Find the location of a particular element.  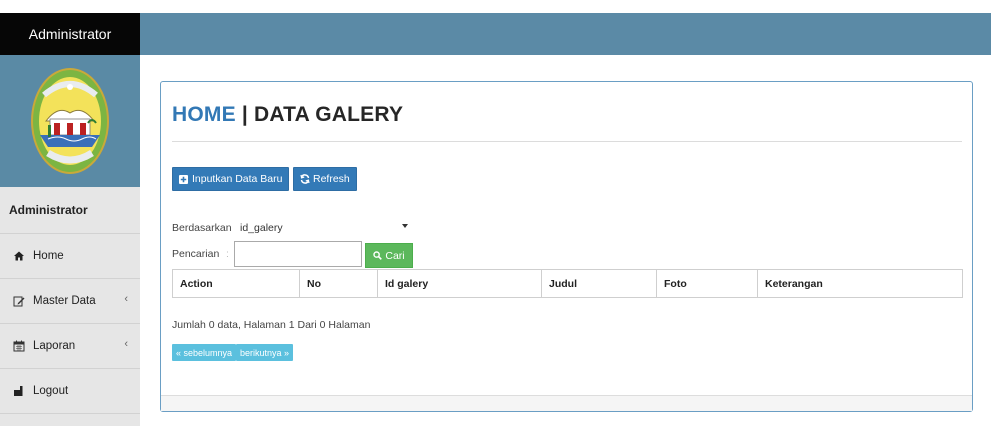

search-button: Cari is located at coordinates (389, 255).